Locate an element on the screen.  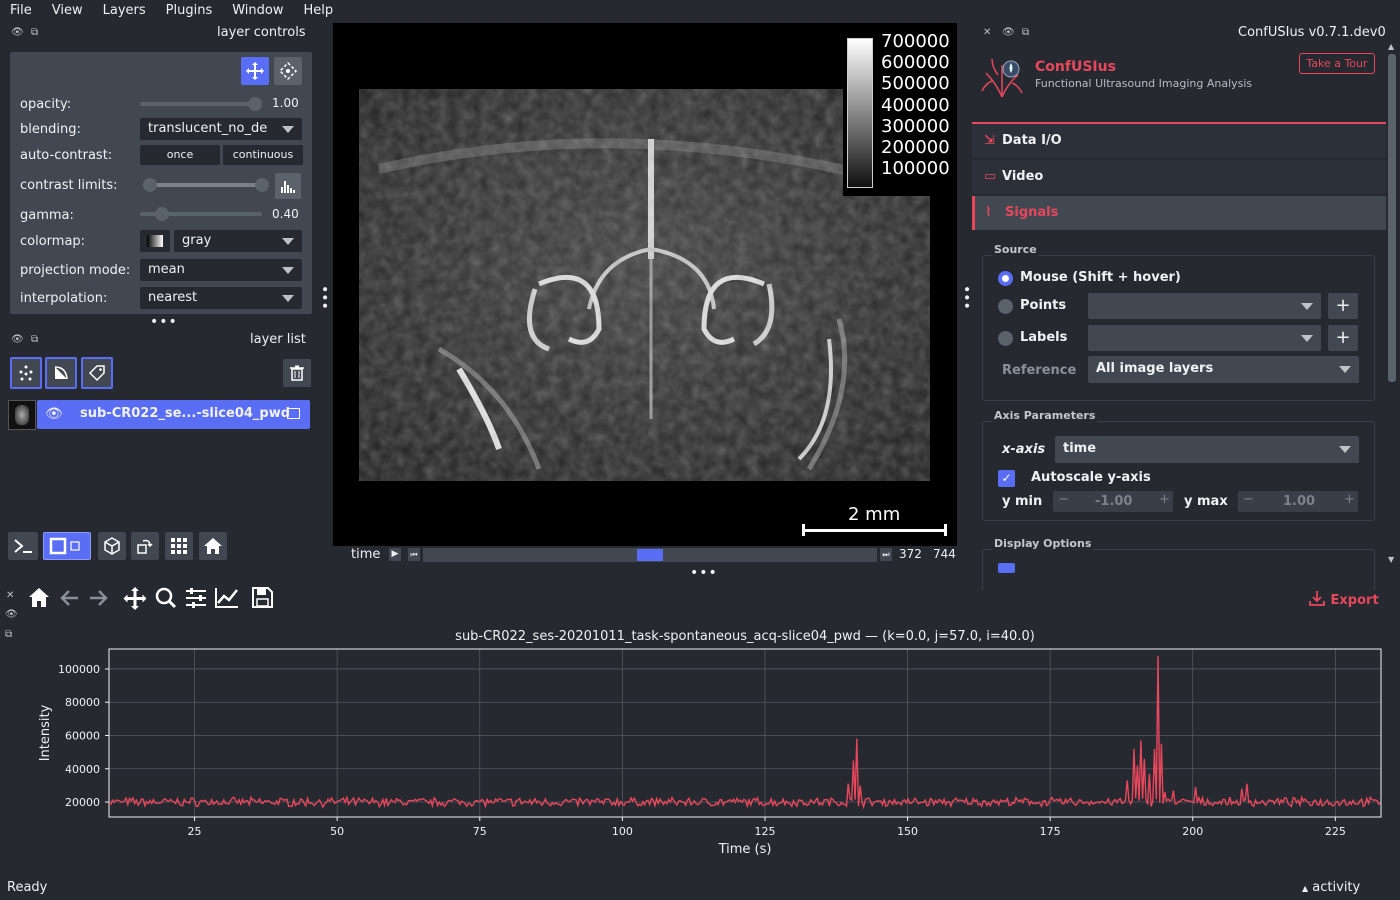
time-slider-handle is located at coordinates (650, 555).